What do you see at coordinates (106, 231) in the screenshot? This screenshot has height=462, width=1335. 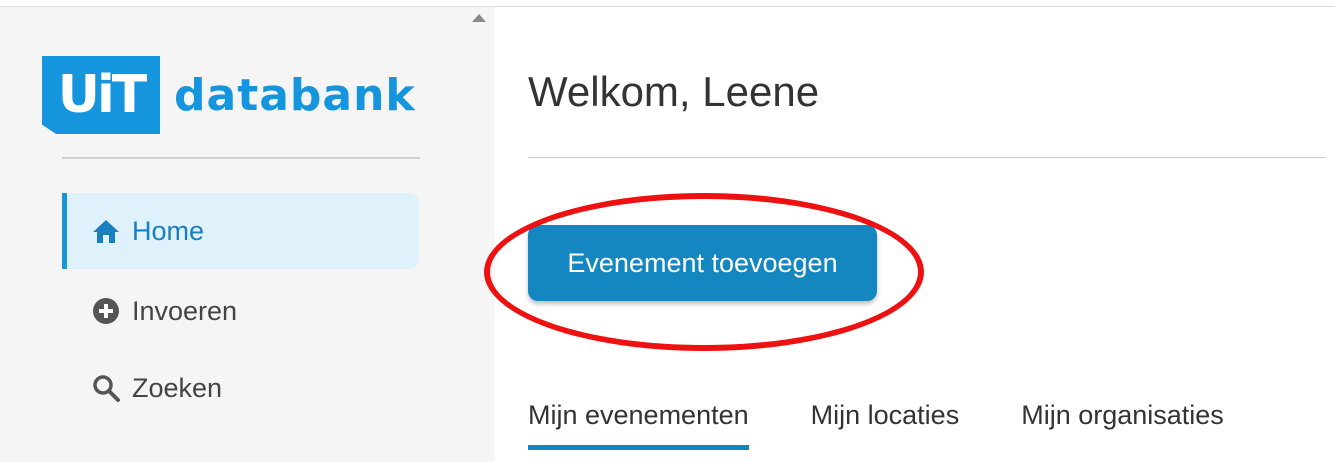 I see `home-icon` at bounding box center [106, 231].